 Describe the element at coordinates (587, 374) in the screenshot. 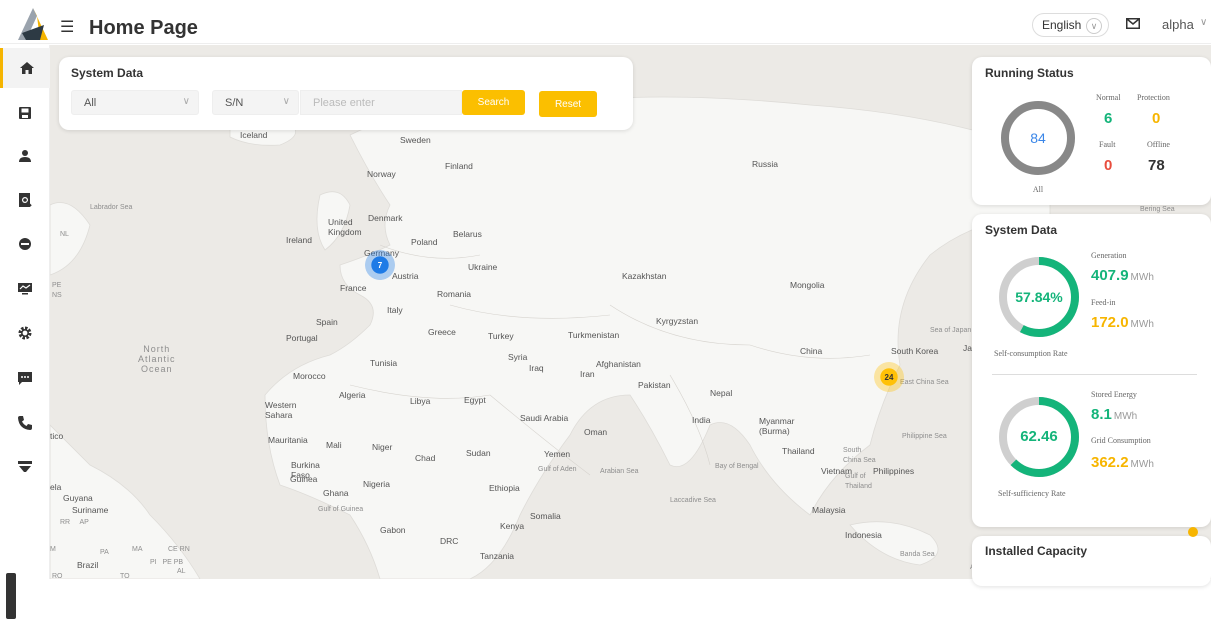

I see `map-label: Iran` at that location.